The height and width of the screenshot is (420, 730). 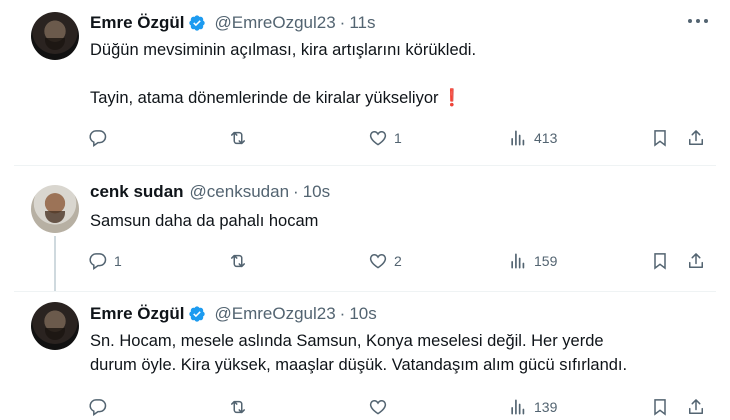 What do you see at coordinates (403, 407) in the screenshot?
I see `tweet-actions: 139` at bounding box center [403, 407].